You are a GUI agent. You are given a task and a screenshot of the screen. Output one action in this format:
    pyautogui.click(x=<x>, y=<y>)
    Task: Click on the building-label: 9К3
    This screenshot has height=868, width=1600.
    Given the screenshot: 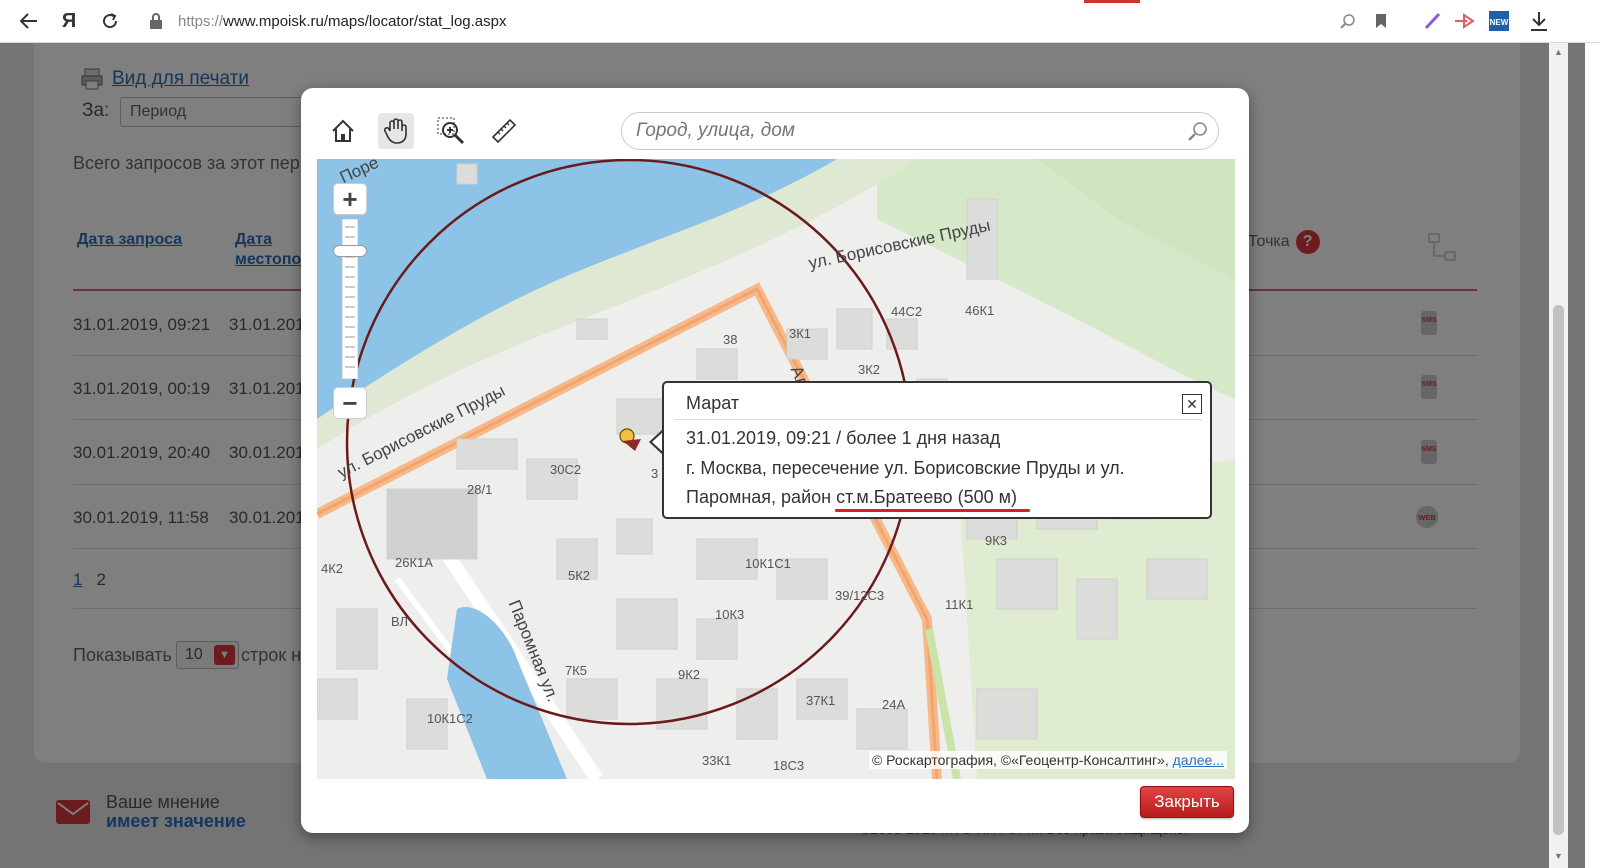 What is the action you would take?
    pyautogui.click(x=996, y=540)
    